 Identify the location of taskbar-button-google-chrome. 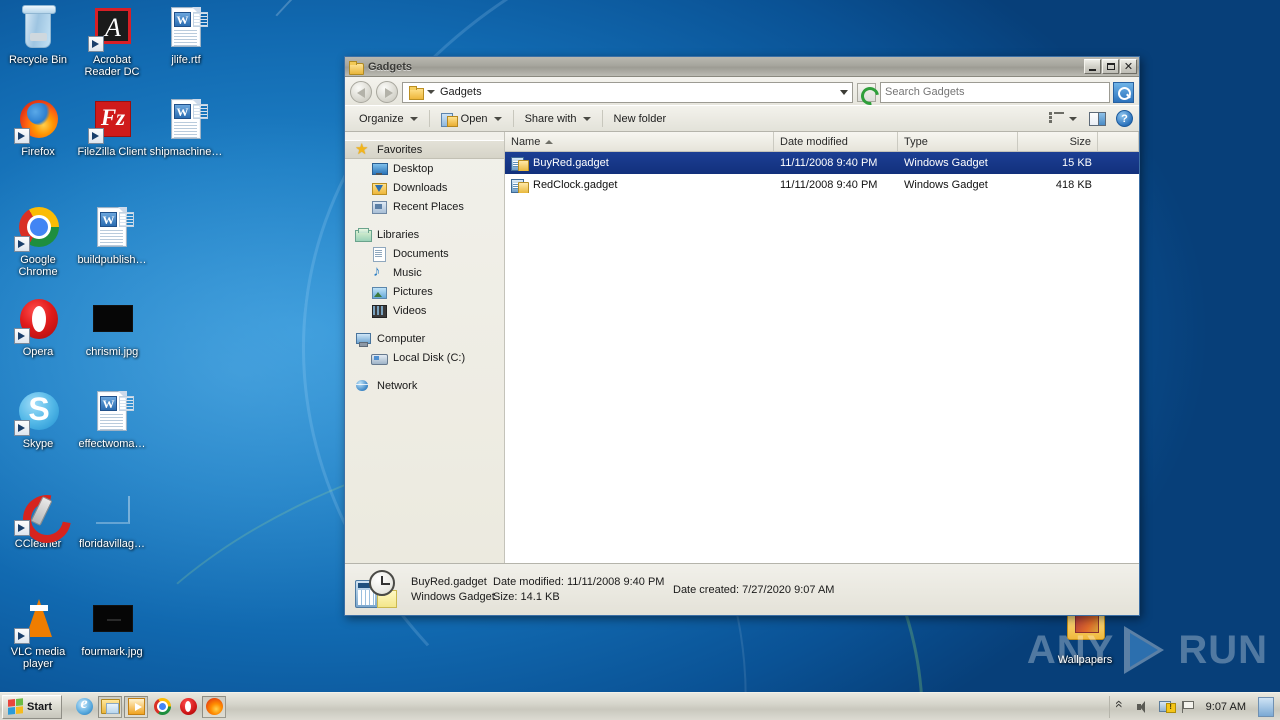
(162, 707).